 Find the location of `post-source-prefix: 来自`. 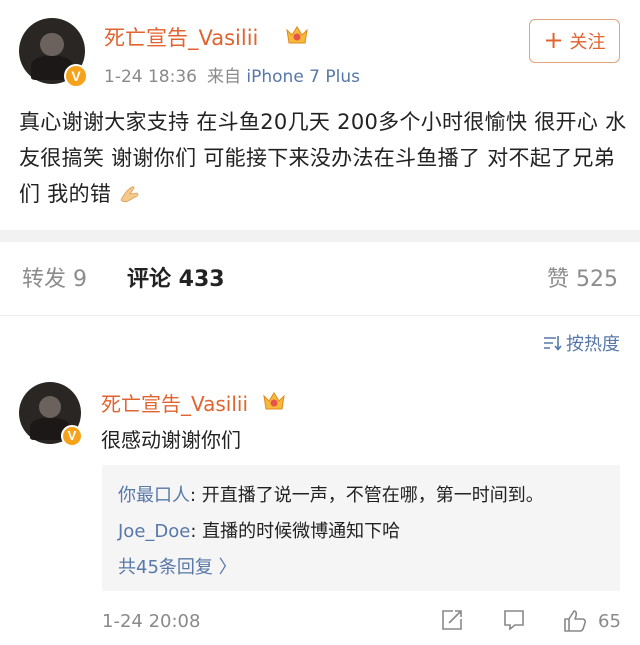

post-source-prefix: 来自 is located at coordinates (223, 77).